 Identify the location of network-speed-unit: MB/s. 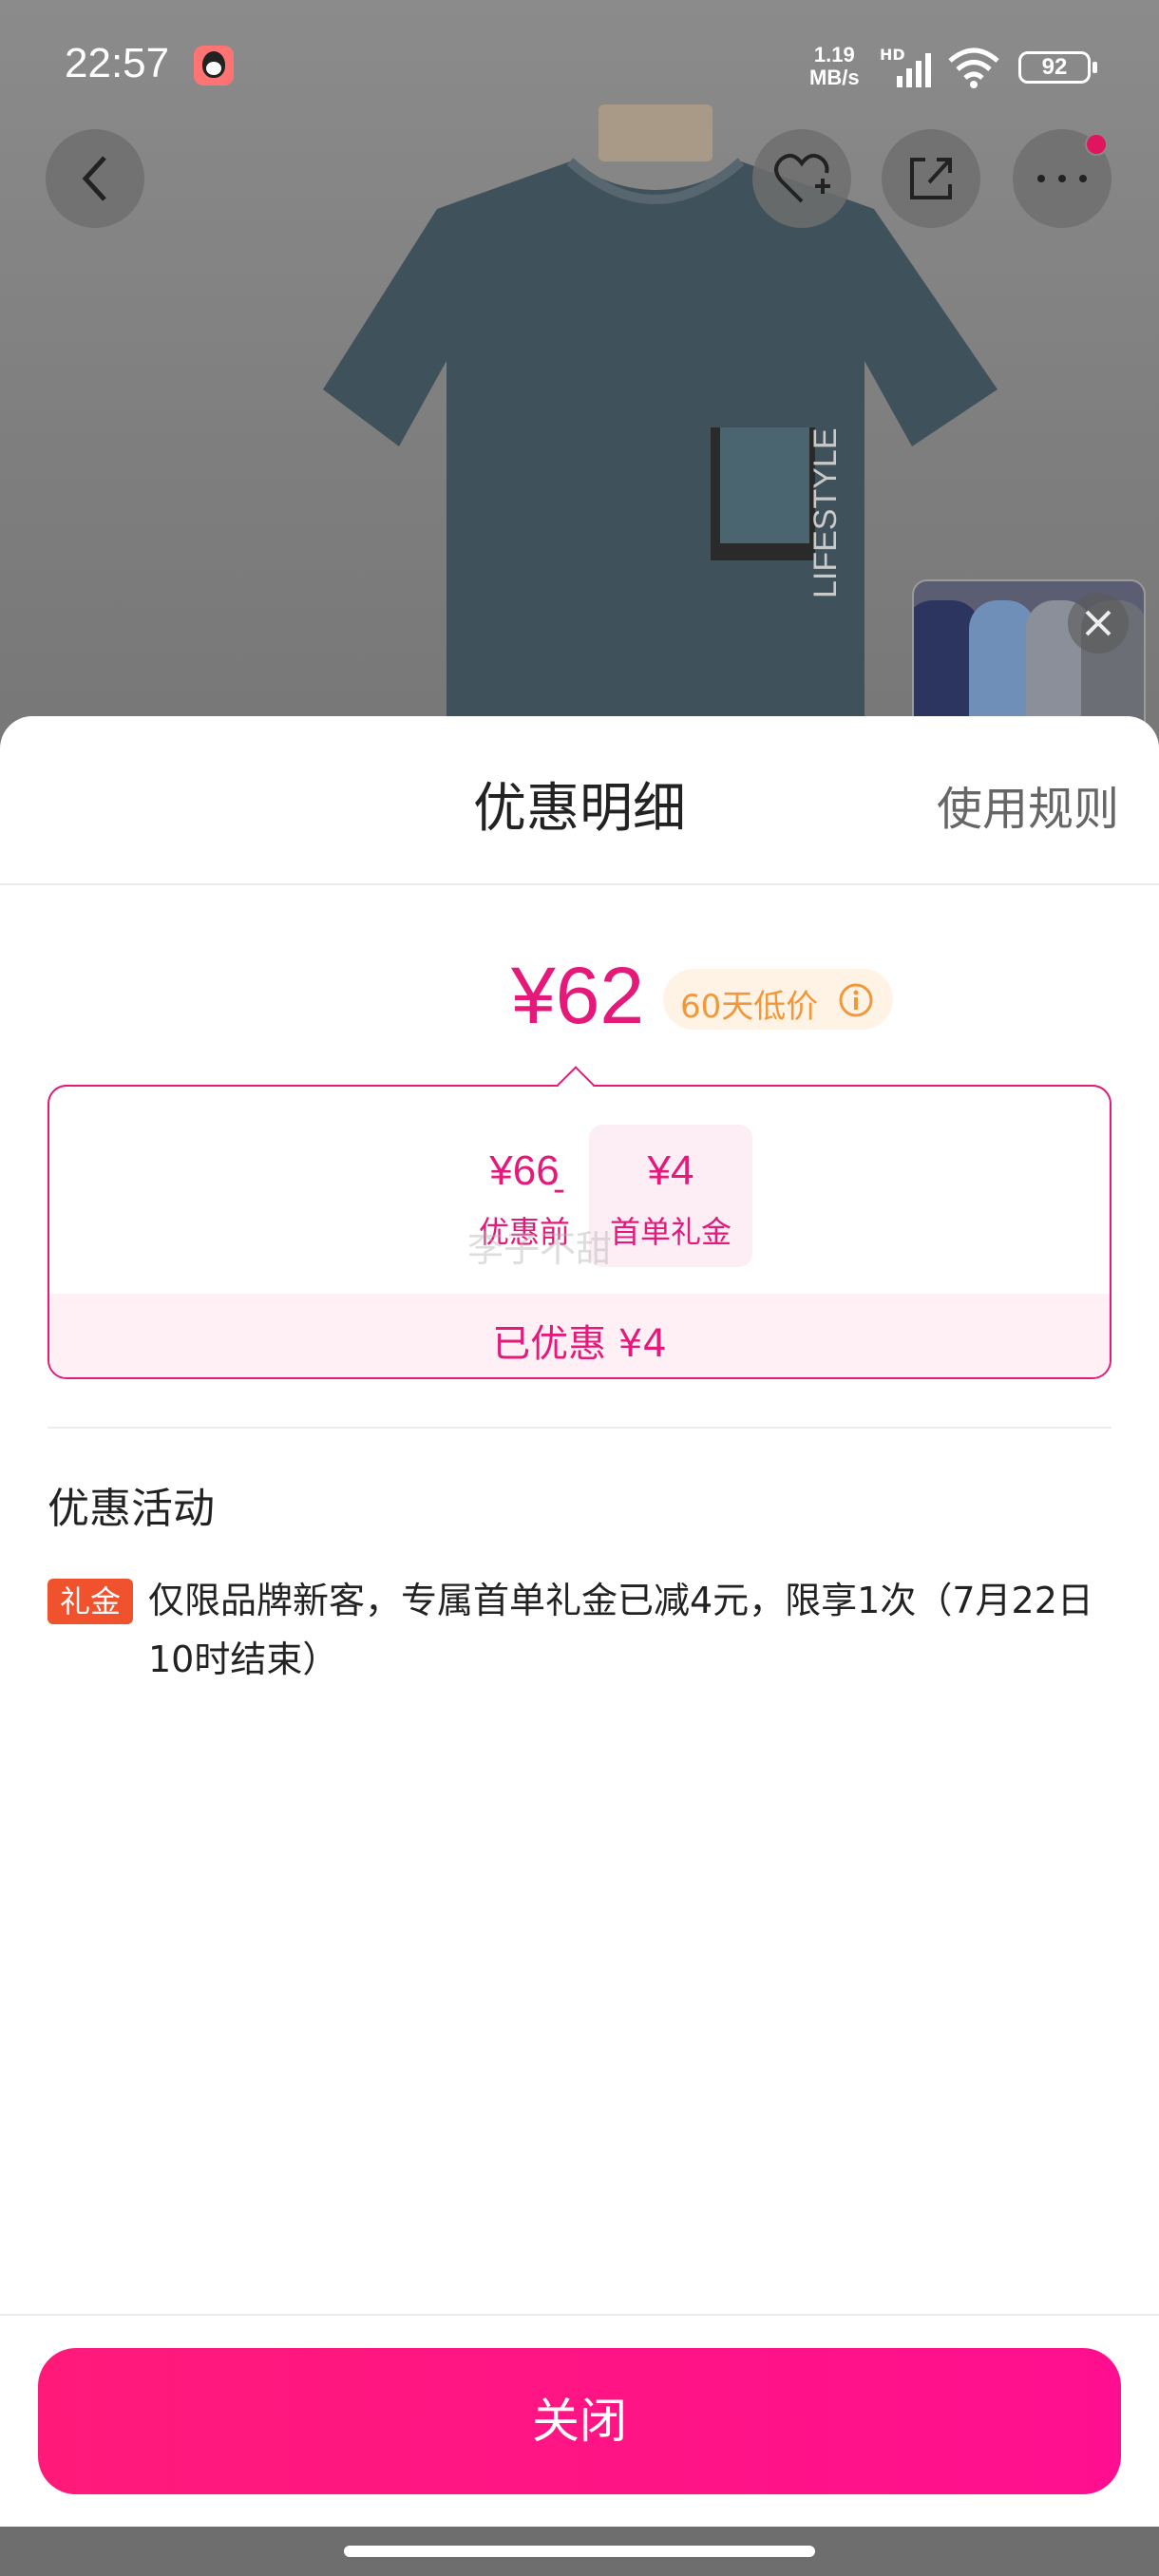
(834, 77).